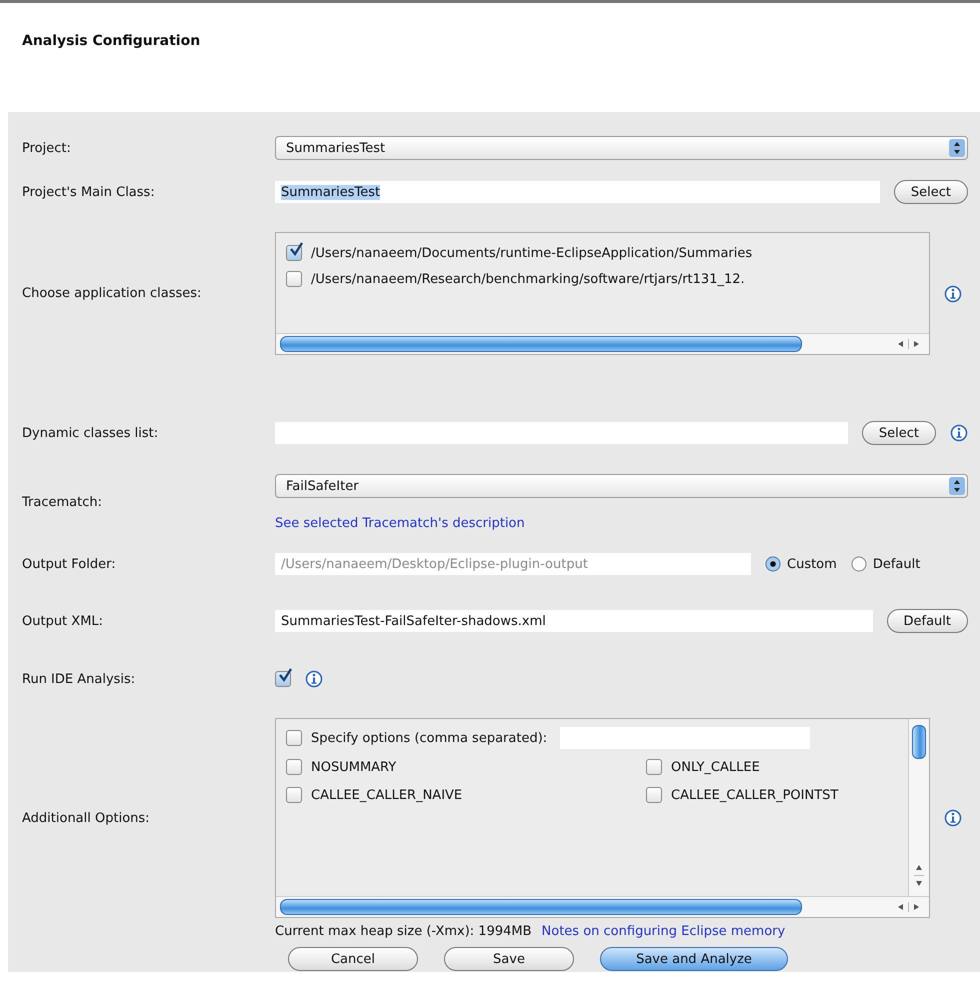 The image size is (980, 985). Describe the element at coordinates (573, 621) in the screenshot. I see `text-field: SummariesTest-FailSafeIter-shadows.xml` at that location.